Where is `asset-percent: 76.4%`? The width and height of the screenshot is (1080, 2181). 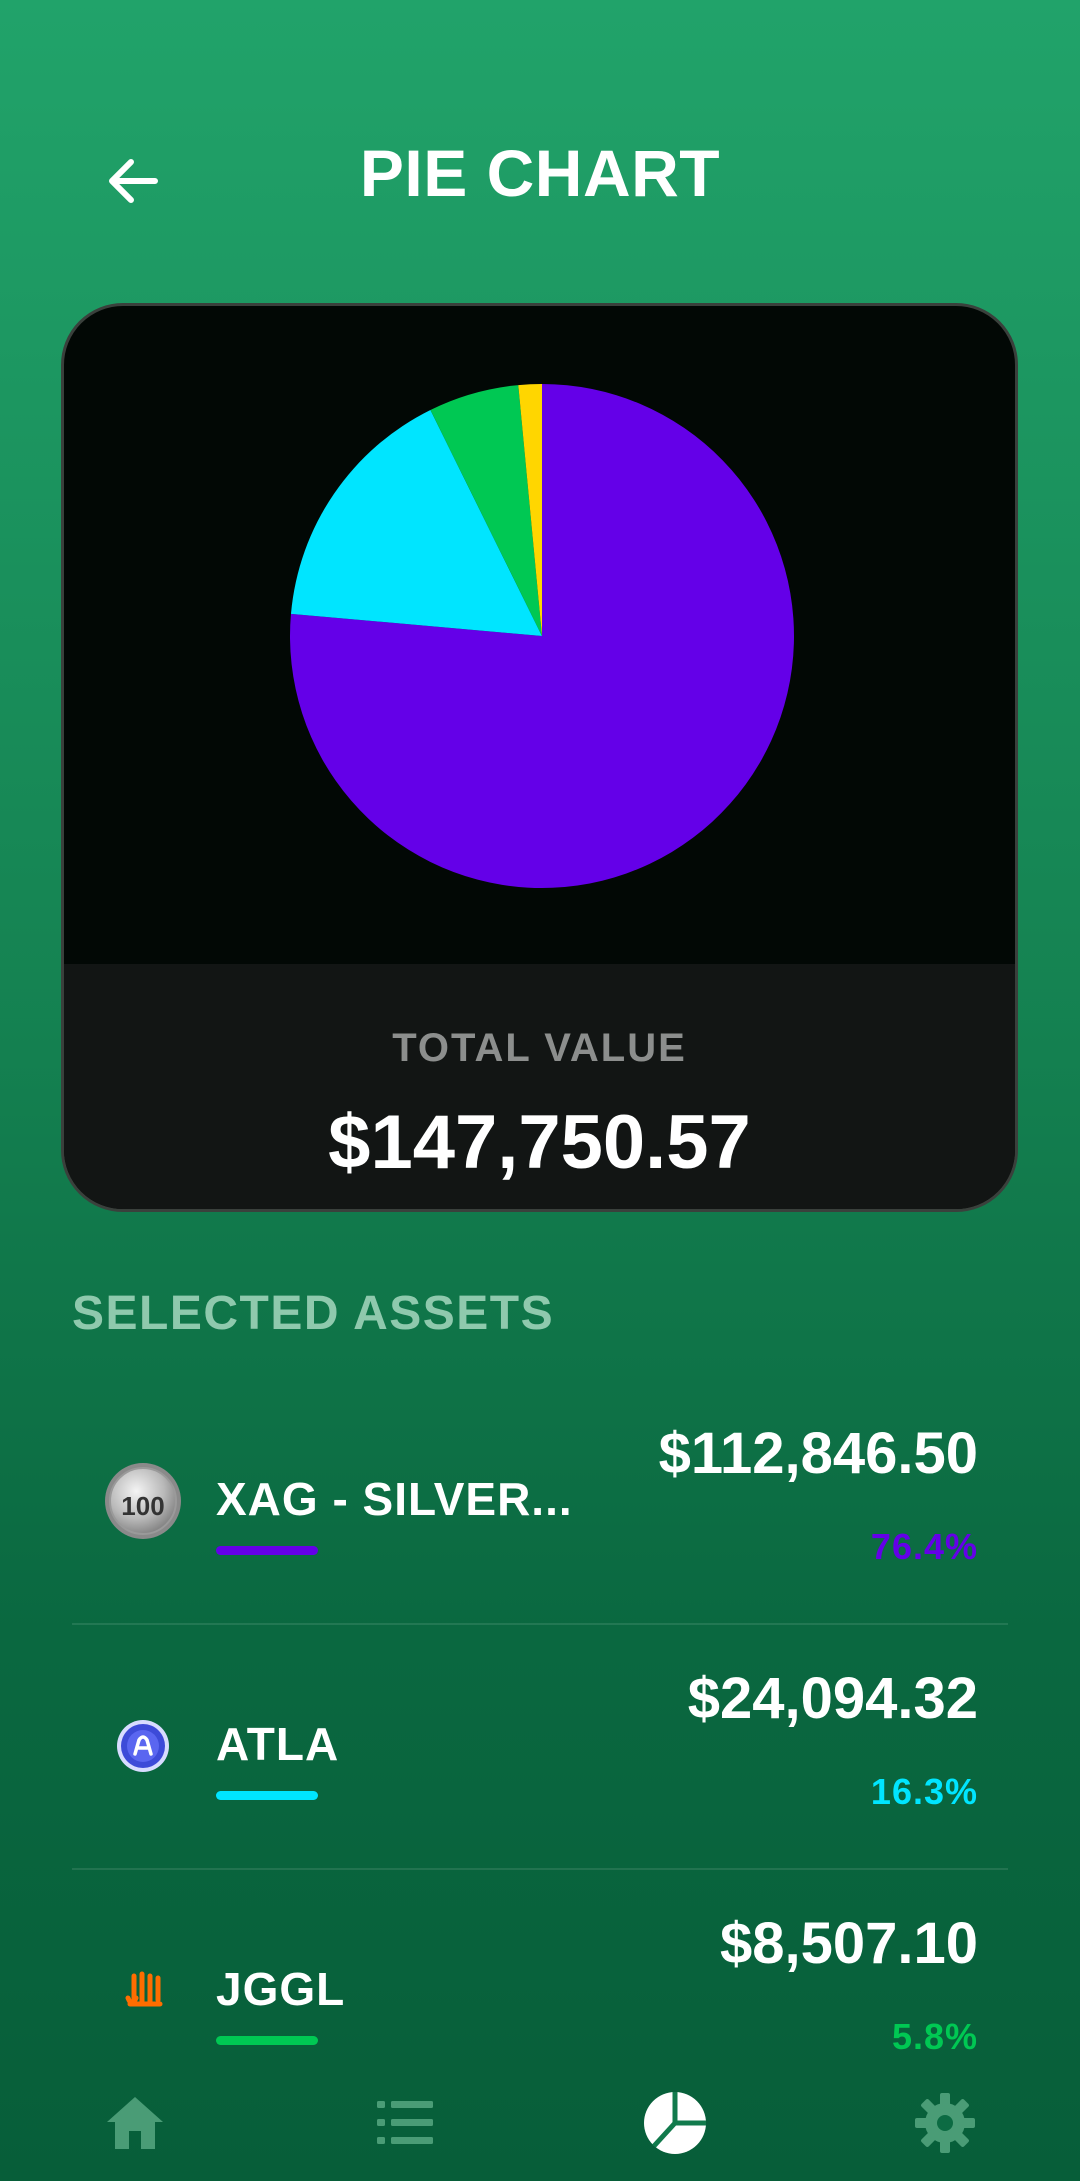 asset-percent: 76.4% is located at coordinates (924, 1546).